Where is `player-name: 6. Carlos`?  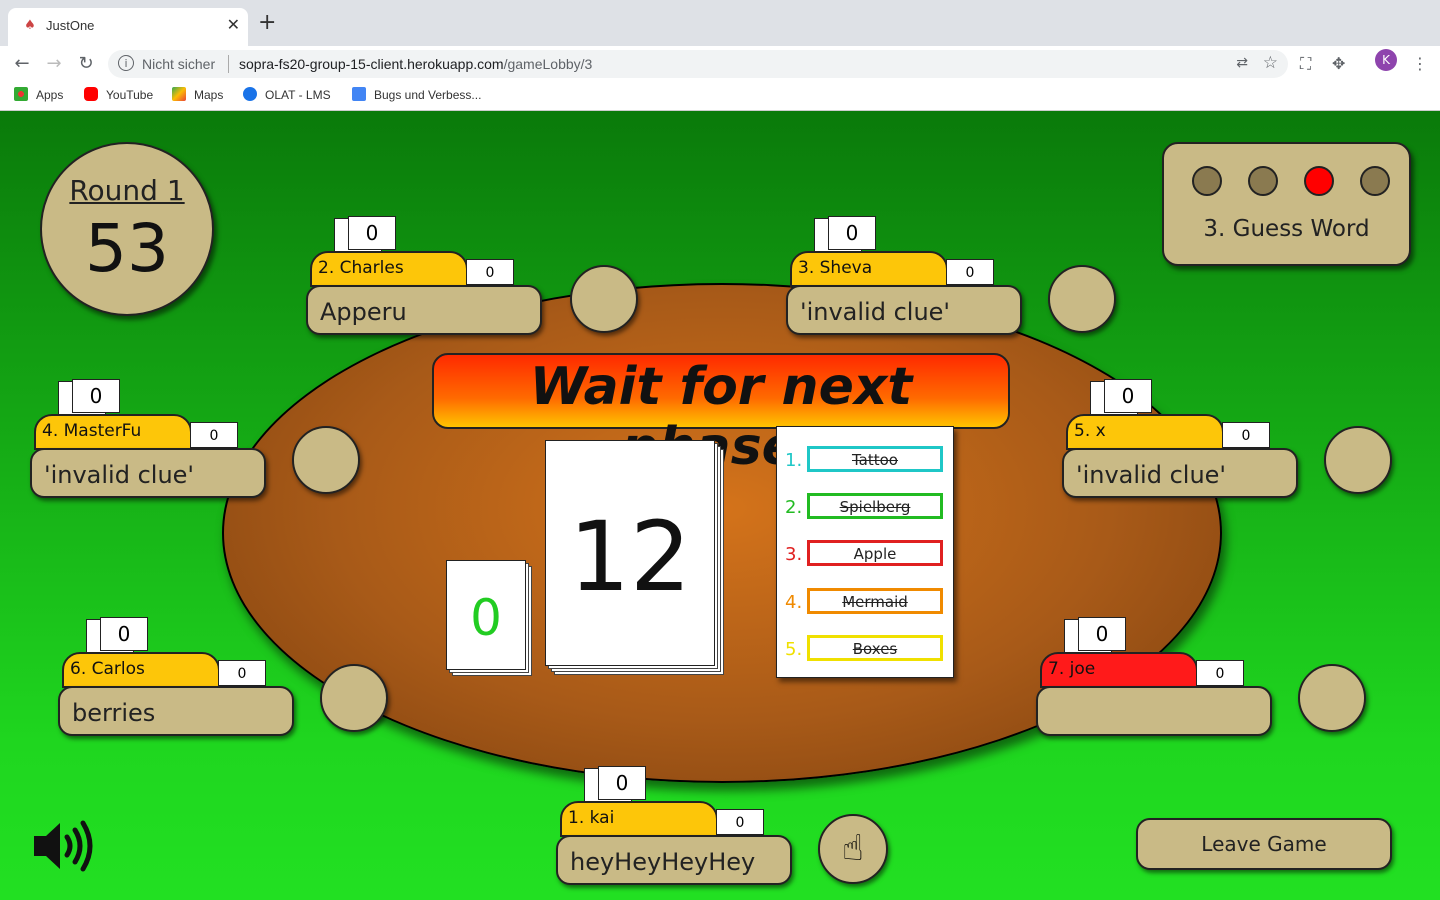
player-name: 6. Carlos is located at coordinates (141, 670).